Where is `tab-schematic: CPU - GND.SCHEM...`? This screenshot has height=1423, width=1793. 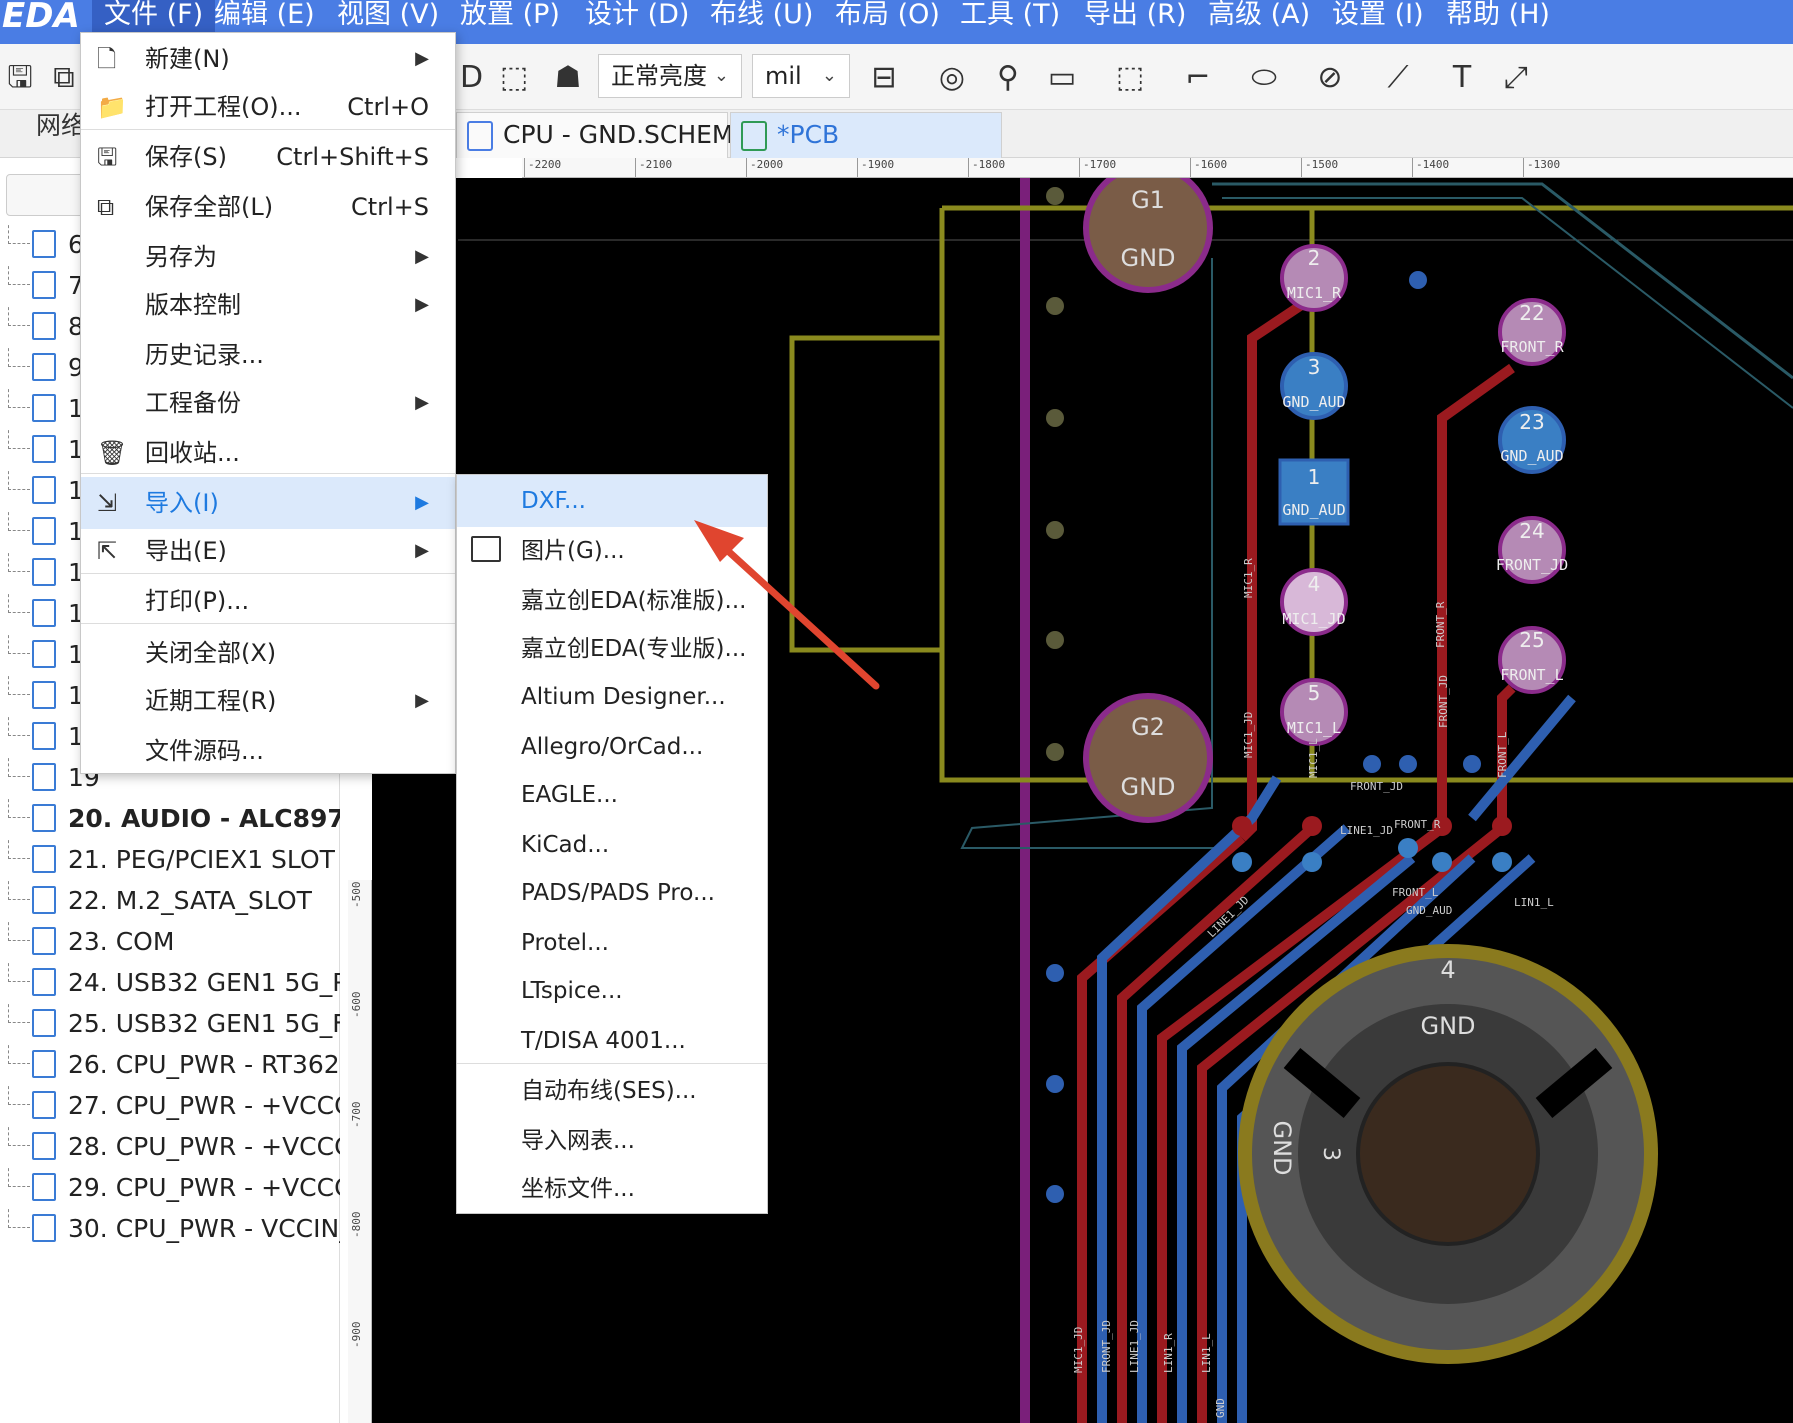
tab-schematic: CPU - GND.SCHEM... is located at coordinates (606, 135).